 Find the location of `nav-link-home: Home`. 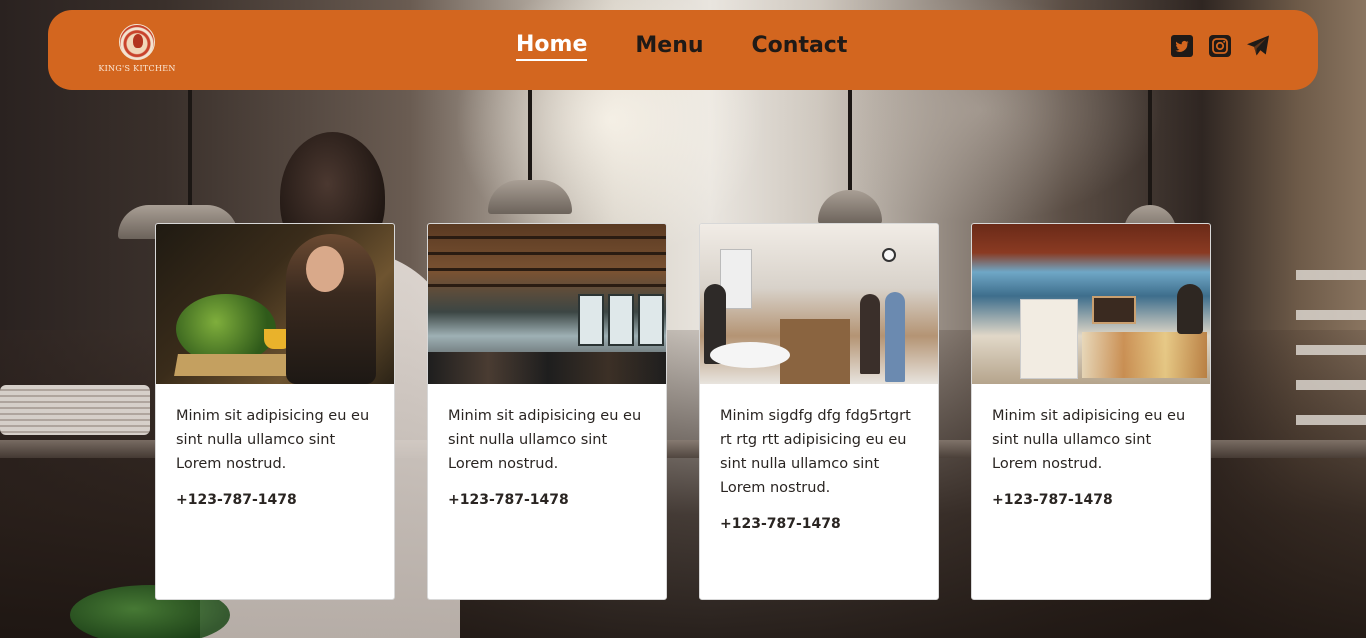

nav-link-home: Home is located at coordinates (552, 46).